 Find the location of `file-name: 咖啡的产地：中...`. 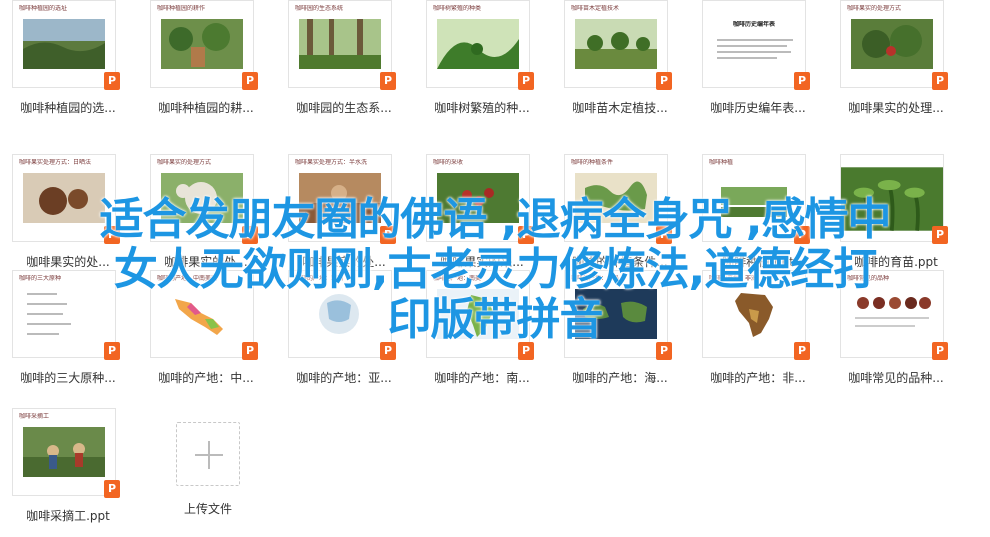

file-name: 咖啡的产地：中... is located at coordinates (206, 377).